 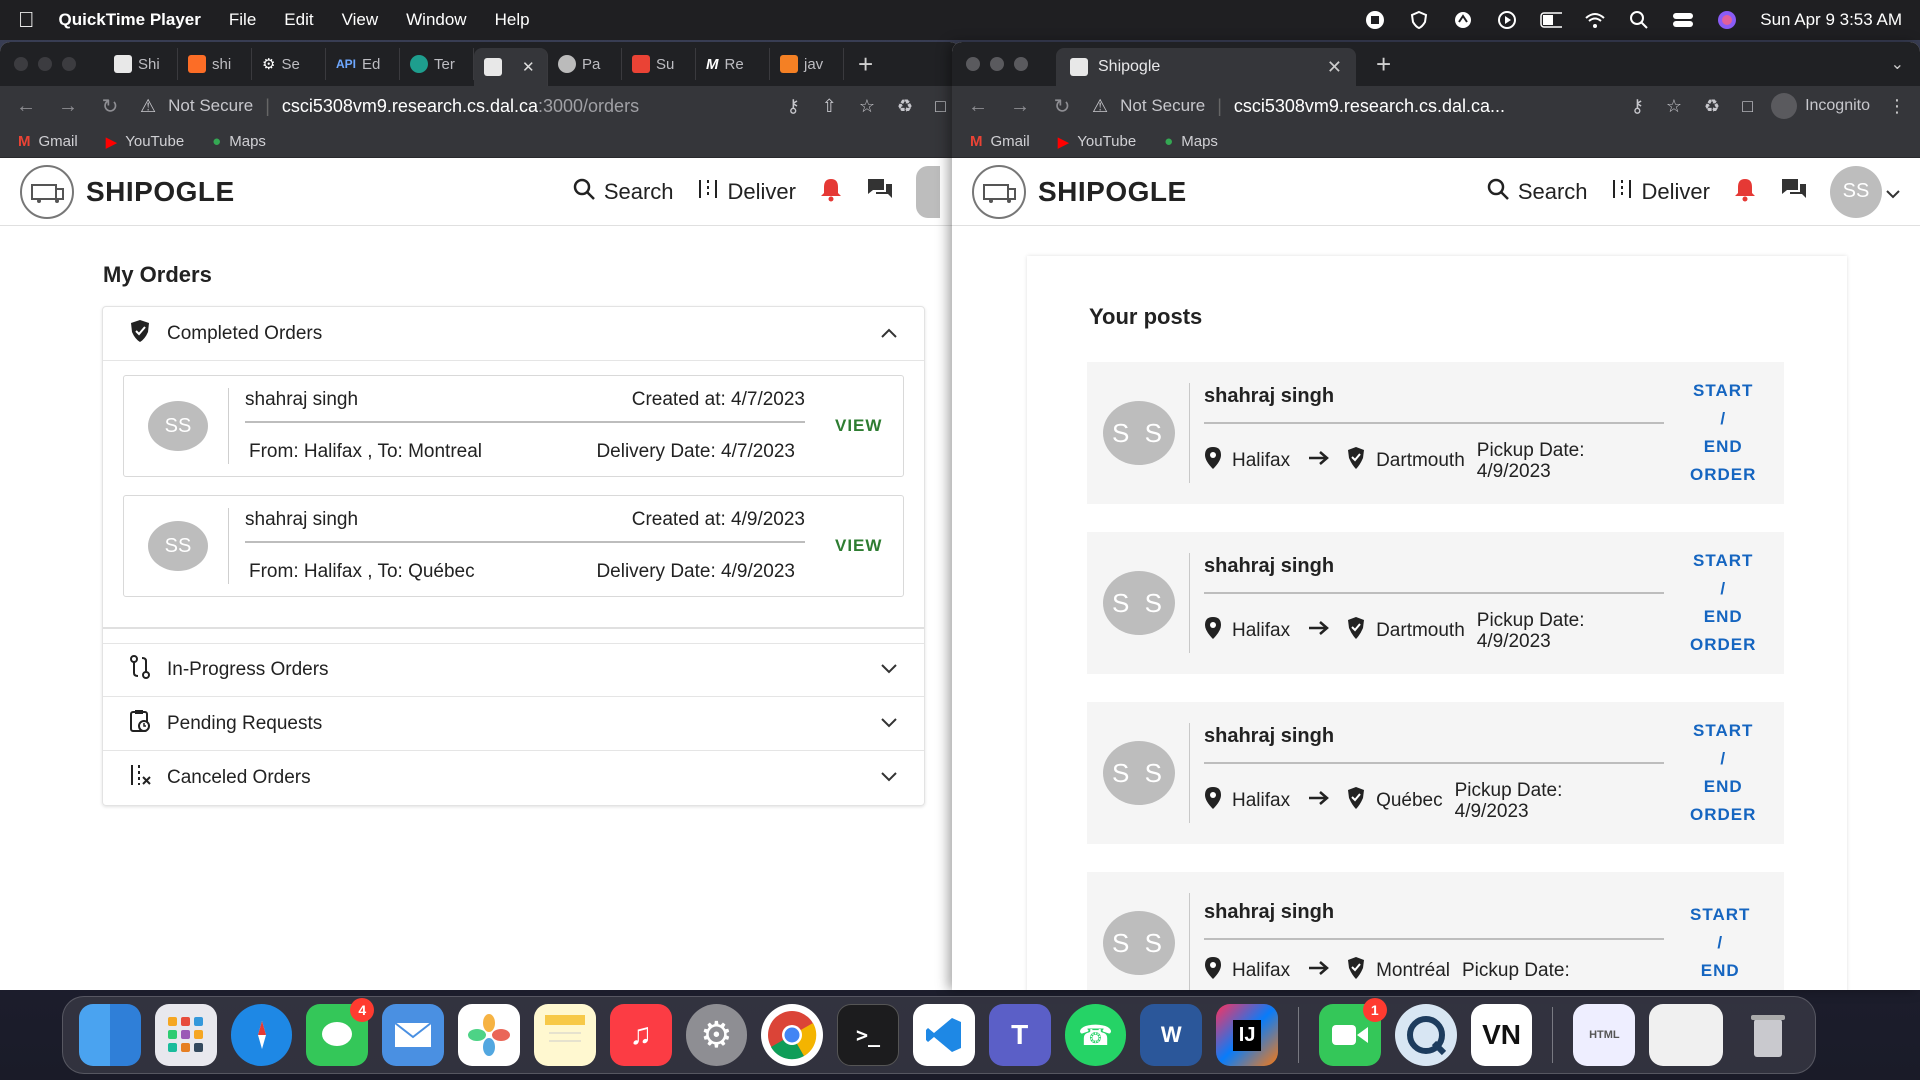 I want to click on finder-icon, so click(x=110, y=1035).